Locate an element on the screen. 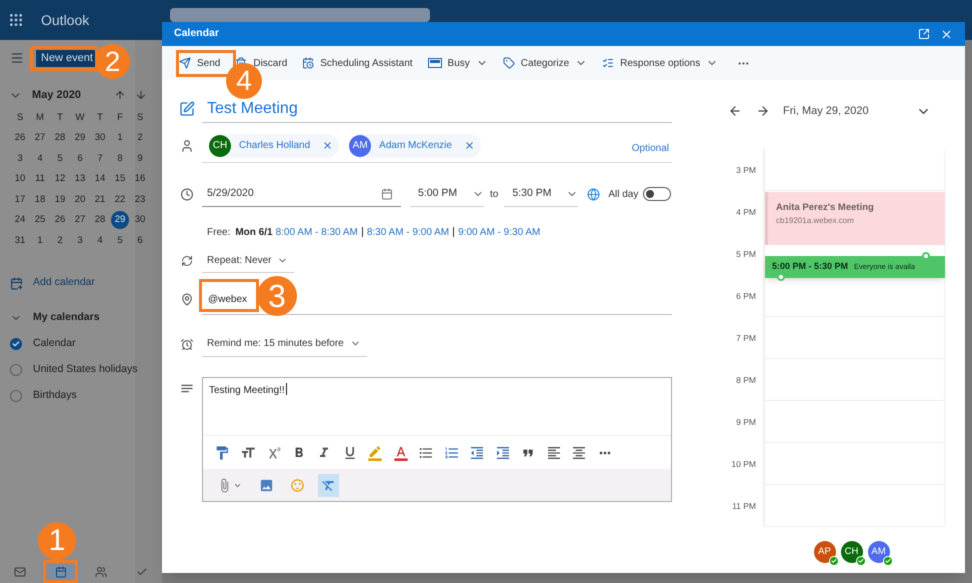 The image size is (972, 583). calendar-day: 17 is located at coordinates (20, 199).